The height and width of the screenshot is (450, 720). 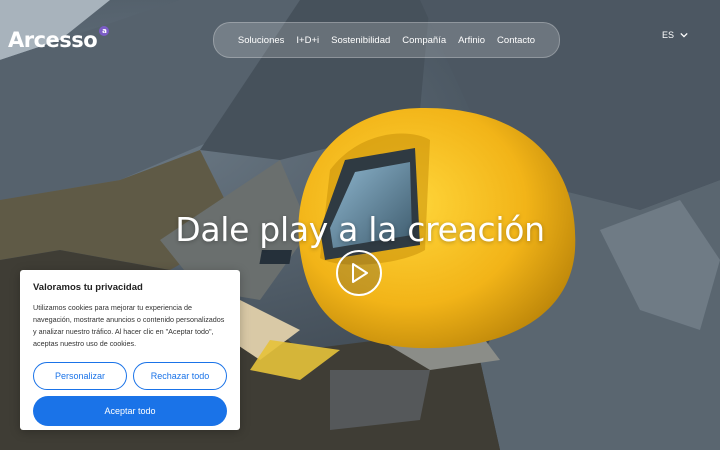 What do you see at coordinates (471, 40) in the screenshot?
I see `nav-item-arfinio: Arfinio` at bounding box center [471, 40].